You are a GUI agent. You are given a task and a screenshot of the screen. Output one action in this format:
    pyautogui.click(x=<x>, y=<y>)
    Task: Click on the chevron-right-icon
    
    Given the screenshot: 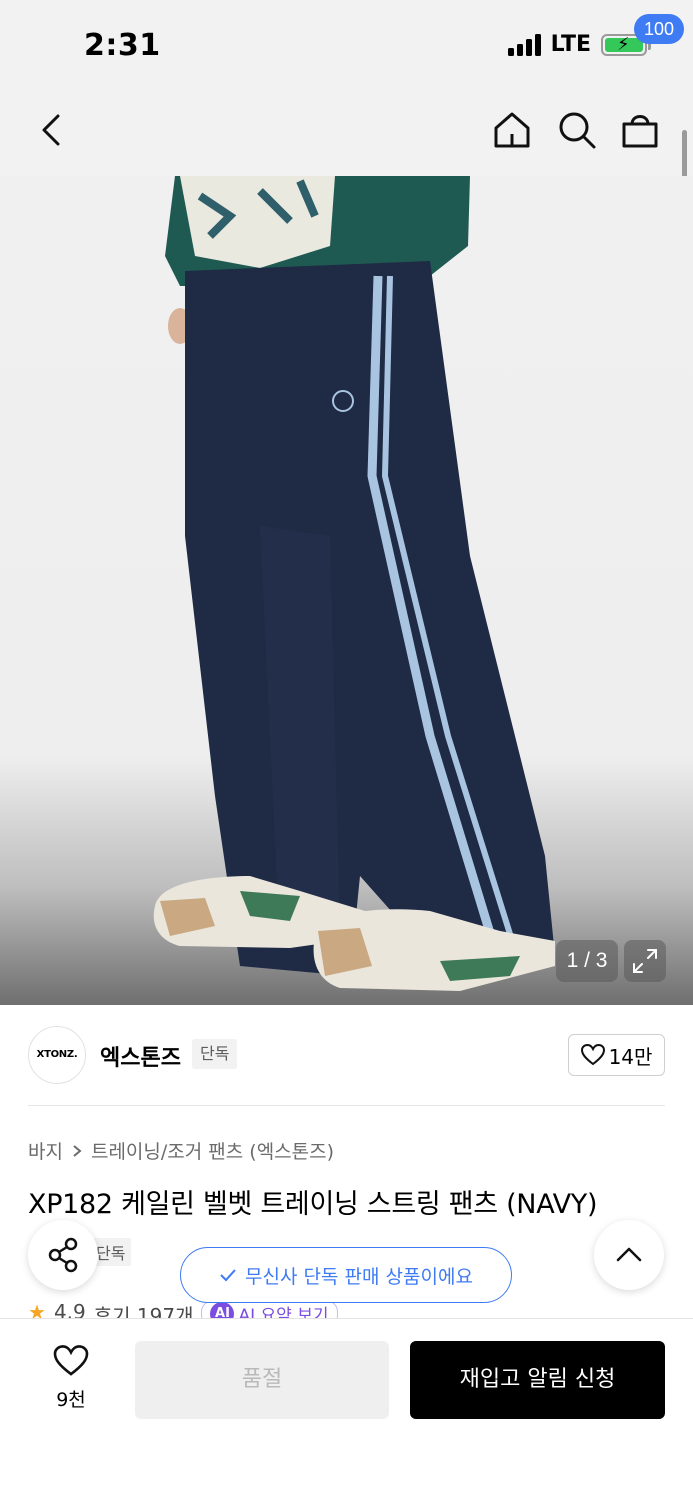 What is the action you would take?
    pyautogui.click(x=77, y=1150)
    